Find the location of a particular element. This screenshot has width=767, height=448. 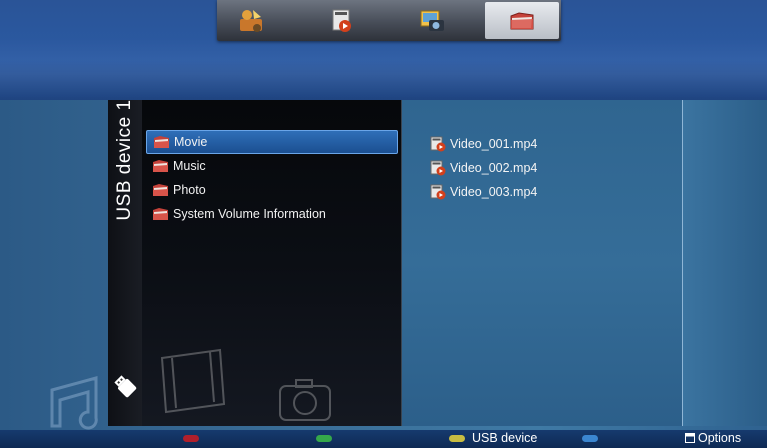

options-button: Options is located at coordinates (713, 438).